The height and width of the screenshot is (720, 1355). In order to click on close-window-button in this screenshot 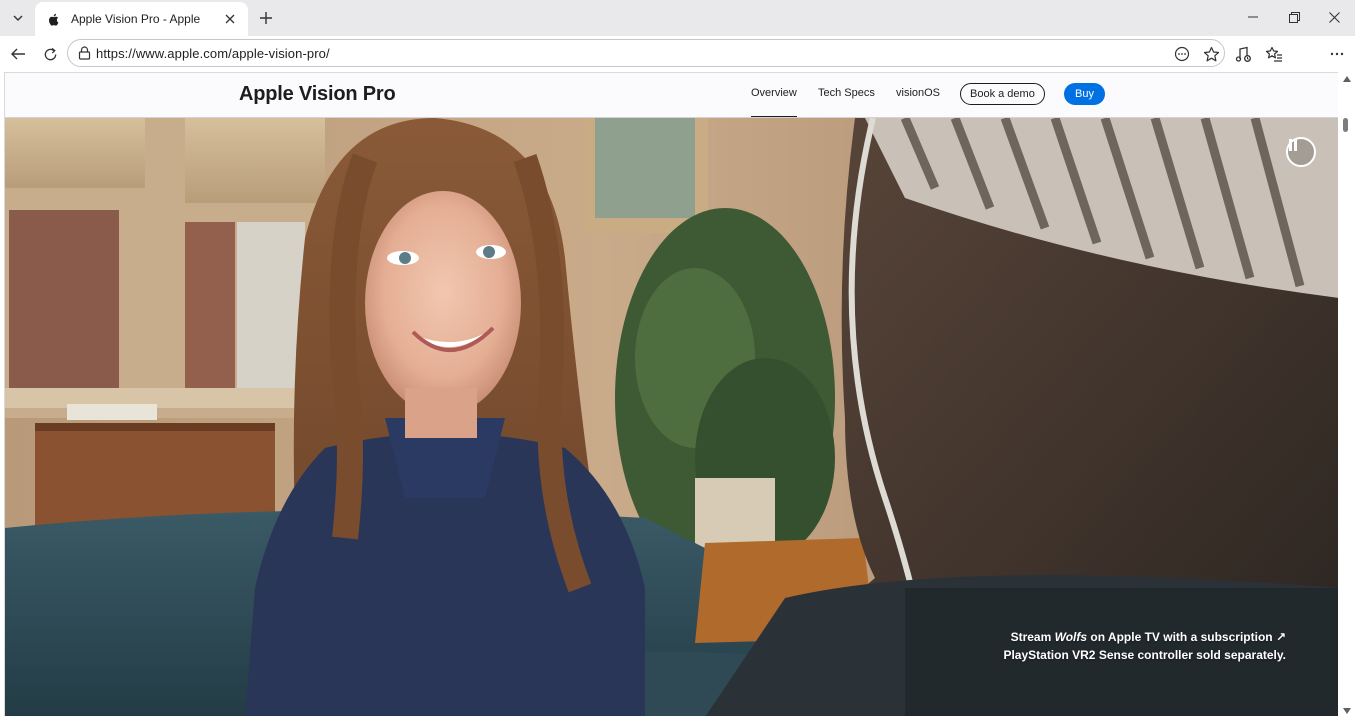, I will do `click(1333, 17)`.